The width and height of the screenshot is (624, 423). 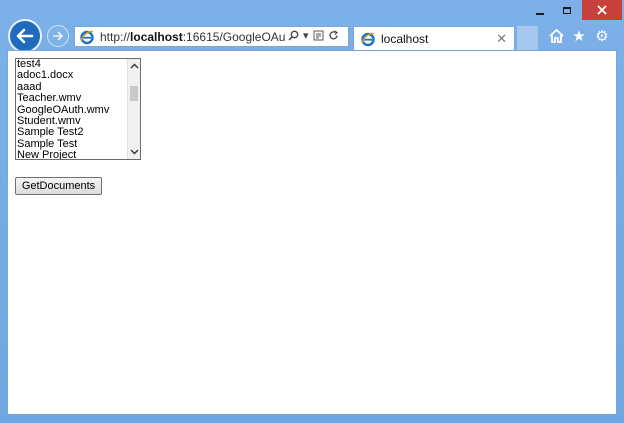 What do you see at coordinates (306, 36) in the screenshot?
I see `dropdown-icon: ▾` at bounding box center [306, 36].